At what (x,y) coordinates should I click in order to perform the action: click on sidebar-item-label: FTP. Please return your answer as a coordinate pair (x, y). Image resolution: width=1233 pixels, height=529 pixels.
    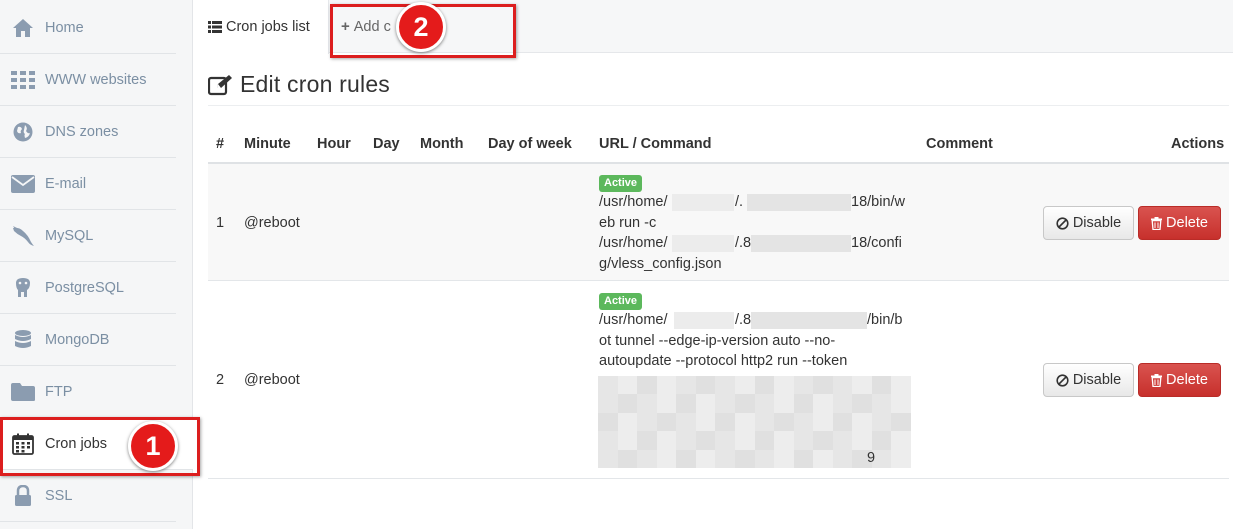
    Looking at the image, I should click on (59, 391).